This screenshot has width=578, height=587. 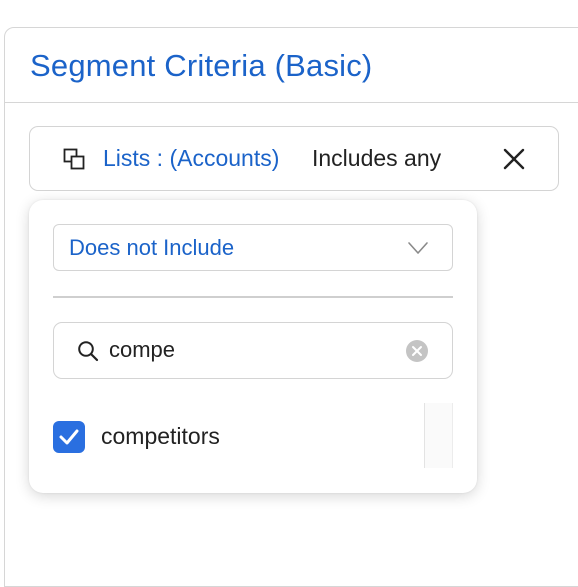 What do you see at coordinates (160, 436) in the screenshot?
I see `option-label: competitors` at bounding box center [160, 436].